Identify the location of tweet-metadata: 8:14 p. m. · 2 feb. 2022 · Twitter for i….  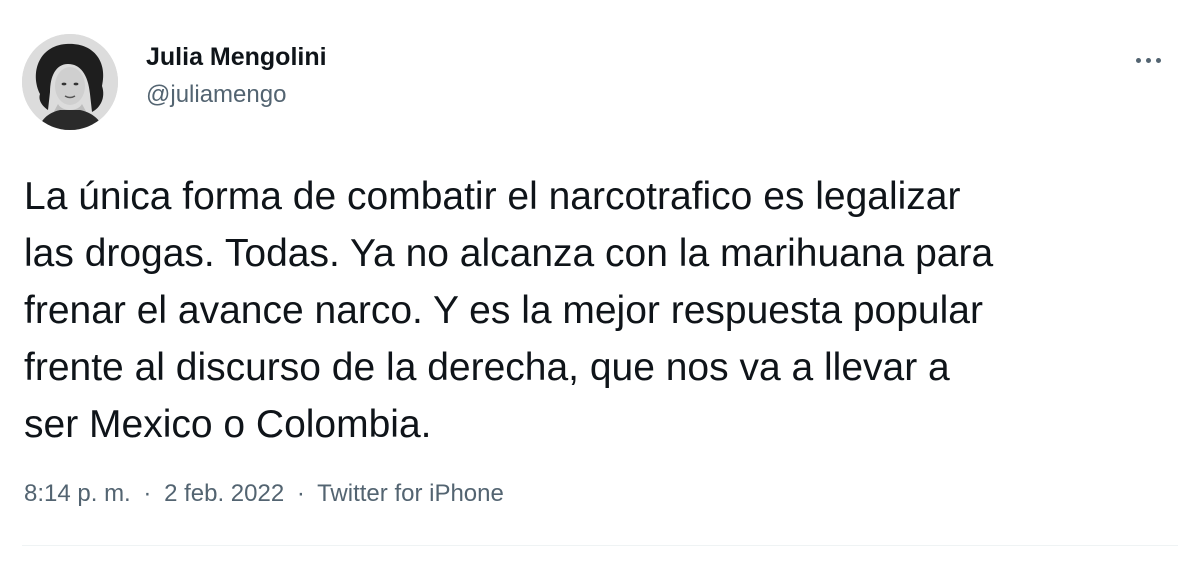
(264, 494).